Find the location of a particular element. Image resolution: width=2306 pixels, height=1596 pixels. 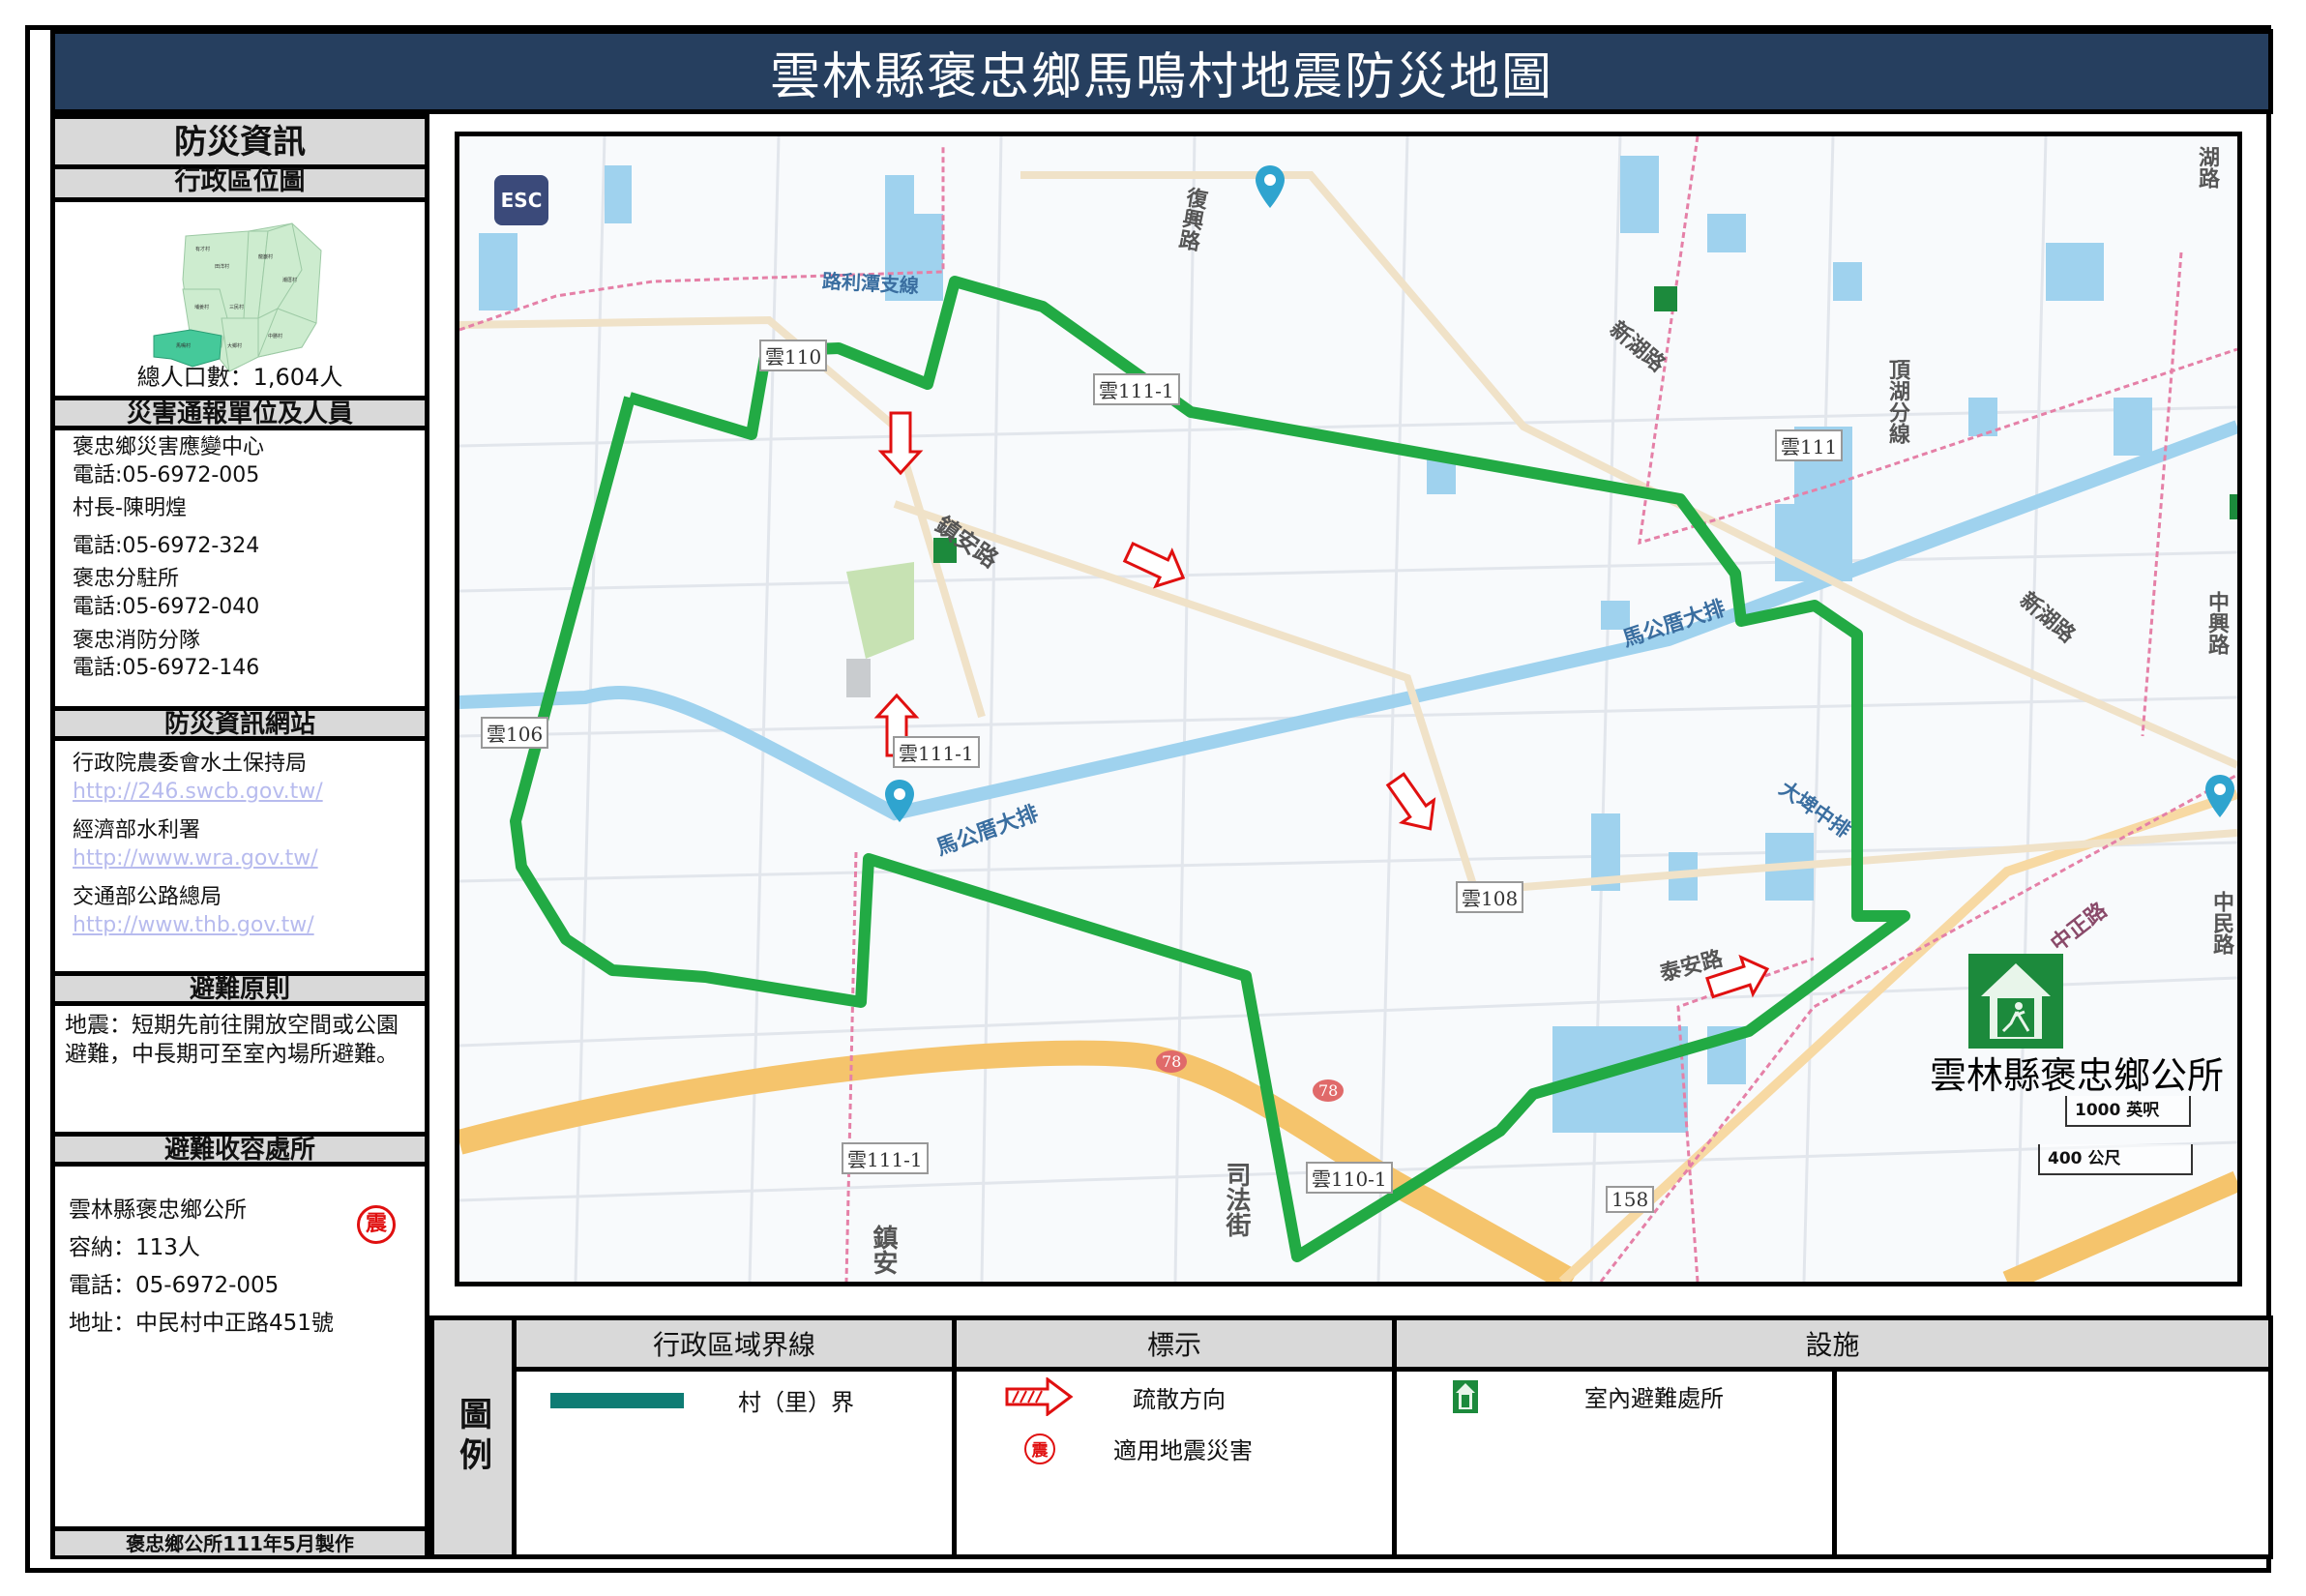

legend-admin-column: 行政區域界線 村（里）界 is located at coordinates (737, 1437).